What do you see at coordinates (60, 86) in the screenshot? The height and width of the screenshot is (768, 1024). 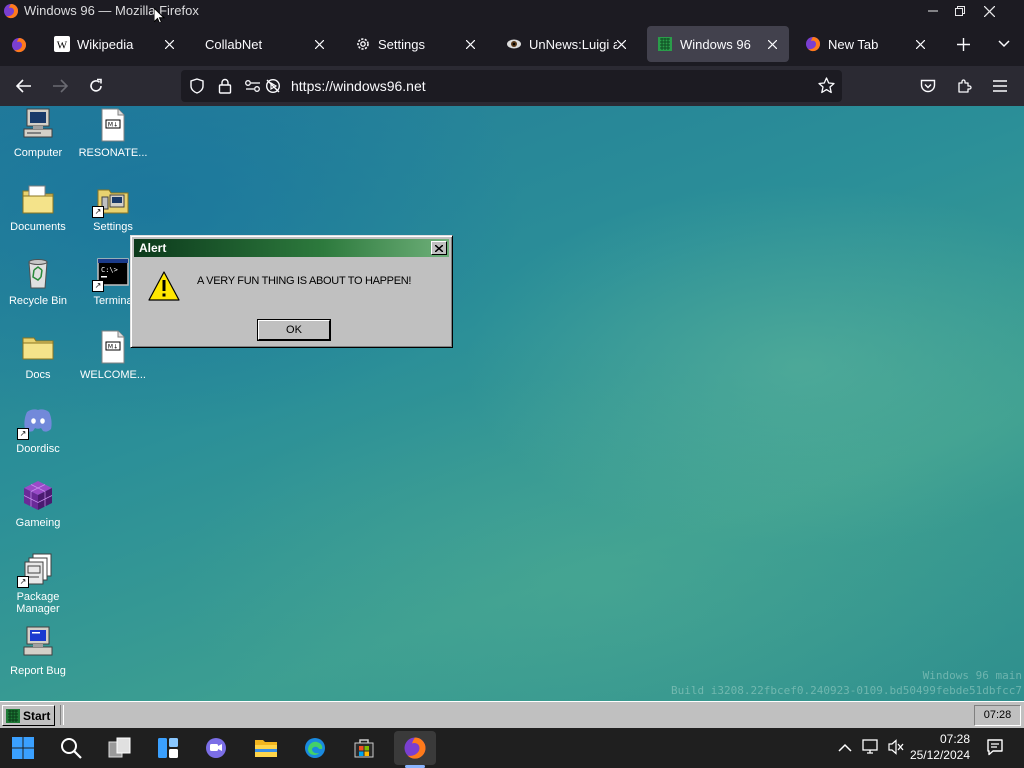 I see `forward-button` at bounding box center [60, 86].